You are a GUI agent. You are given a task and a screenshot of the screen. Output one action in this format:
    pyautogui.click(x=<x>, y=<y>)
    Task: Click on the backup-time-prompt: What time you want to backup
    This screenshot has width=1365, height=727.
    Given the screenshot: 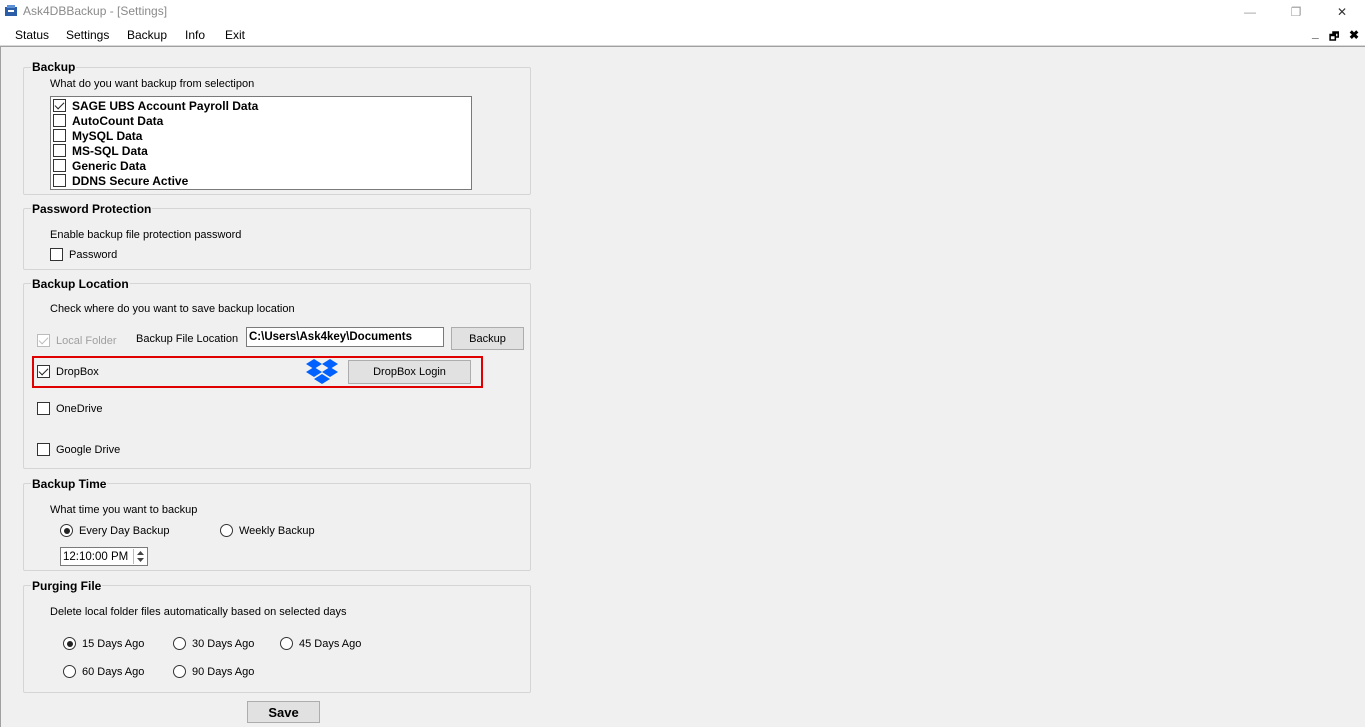 What is the action you would take?
    pyautogui.click(x=124, y=510)
    